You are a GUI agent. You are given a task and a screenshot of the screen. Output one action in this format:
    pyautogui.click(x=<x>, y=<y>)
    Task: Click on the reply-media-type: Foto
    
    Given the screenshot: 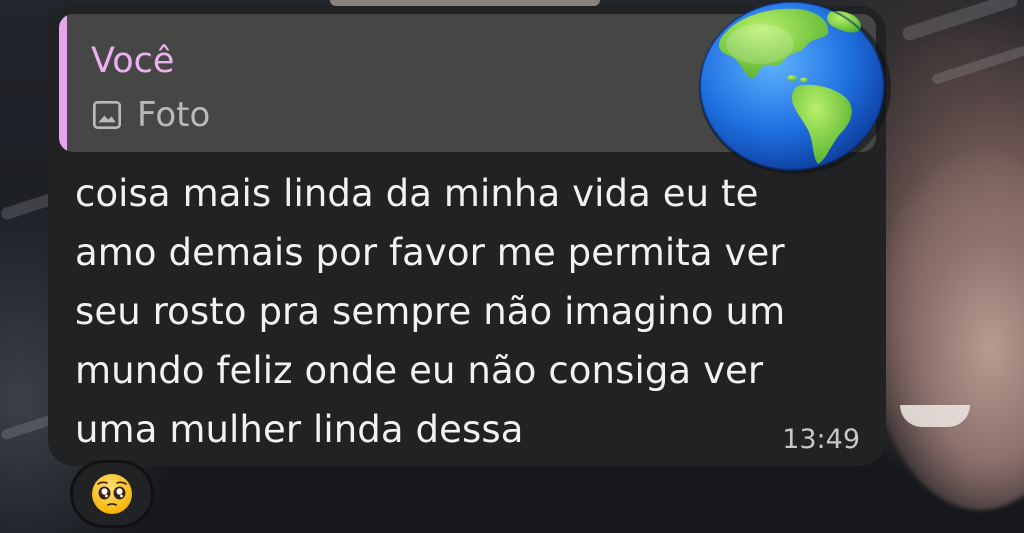 What is the action you would take?
    pyautogui.click(x=150, y=115)
    